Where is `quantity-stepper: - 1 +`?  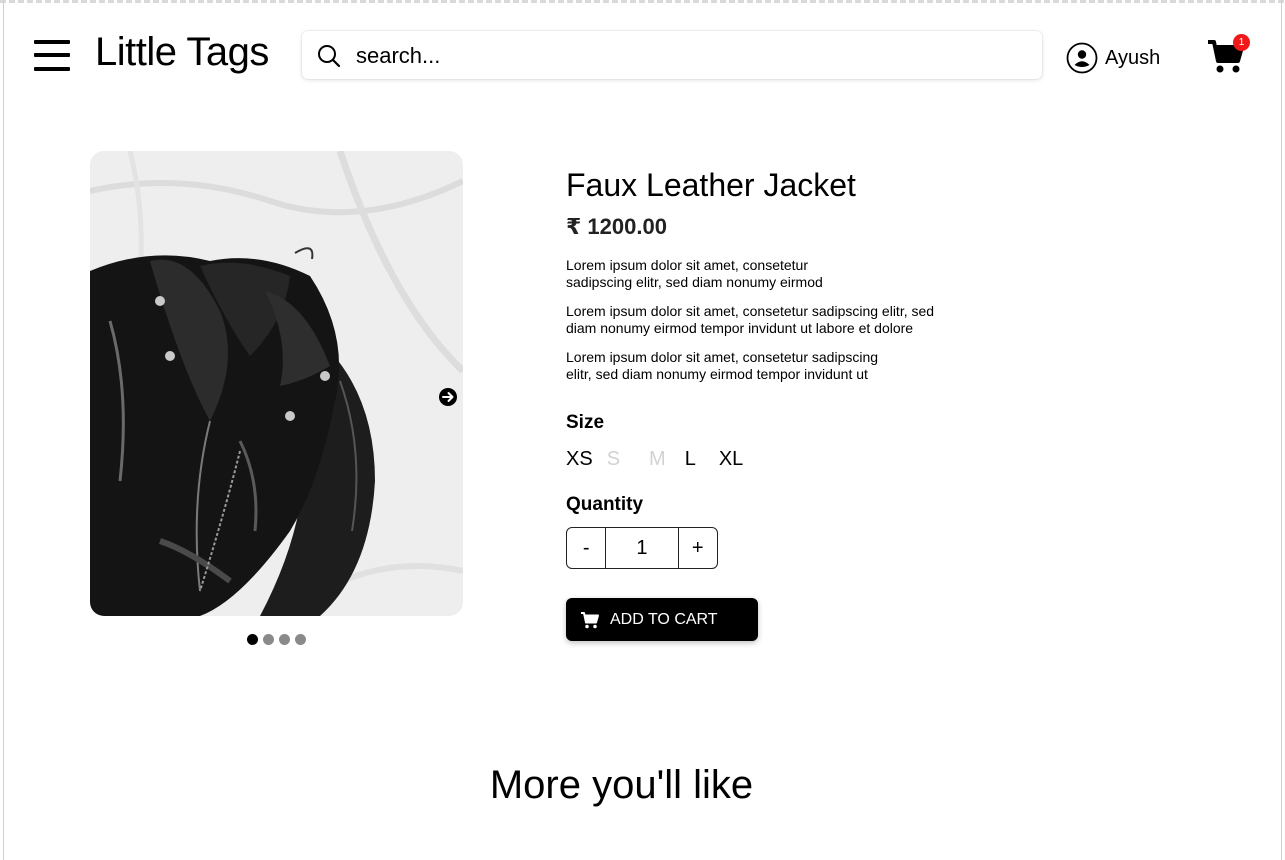 quantity-stepper: - 1 + is located at coordinates (642, 548).